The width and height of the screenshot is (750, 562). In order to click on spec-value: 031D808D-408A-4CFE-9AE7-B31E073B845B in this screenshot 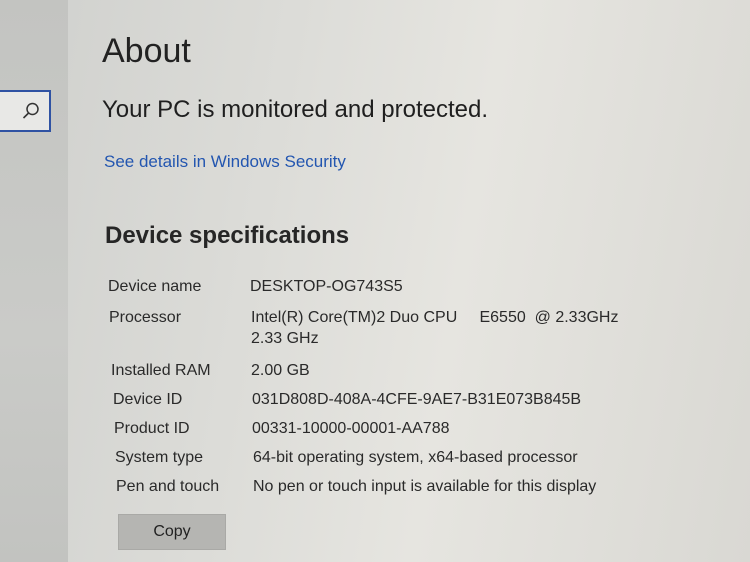, I will do `click(417, 399)`.